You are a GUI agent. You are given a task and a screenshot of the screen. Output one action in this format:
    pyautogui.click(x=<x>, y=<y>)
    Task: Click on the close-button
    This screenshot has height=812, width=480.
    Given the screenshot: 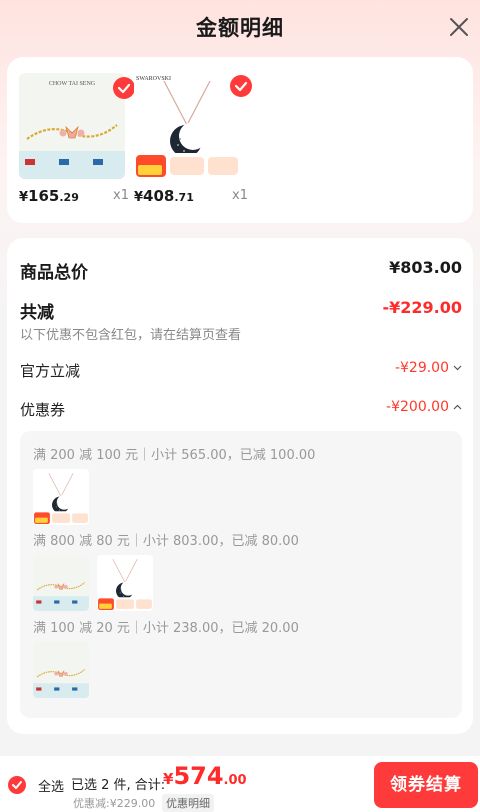 What is the action you would take?
    pyautogui.click(x=459, y=27)
    